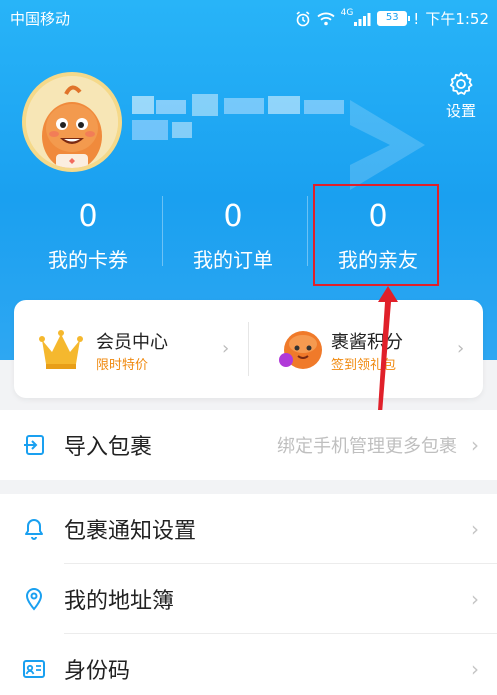 Image resolution: width=497 pixels, height=695 pixels. What do you see at coordinates (416, 18) in the screenshot?
I see `alert-indicator: !` at bounding box center [416, 18].